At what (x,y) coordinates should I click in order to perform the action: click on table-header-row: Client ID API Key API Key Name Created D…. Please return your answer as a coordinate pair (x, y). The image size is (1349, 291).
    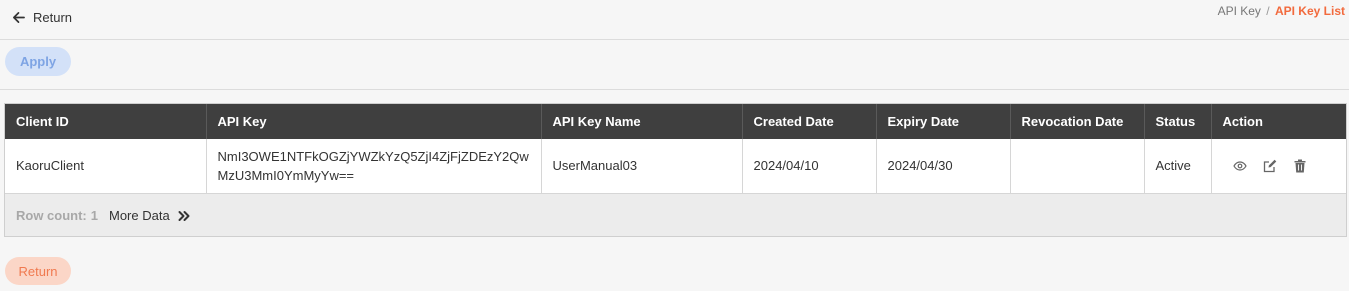
    Looking at the image, I should click on (675, 121).